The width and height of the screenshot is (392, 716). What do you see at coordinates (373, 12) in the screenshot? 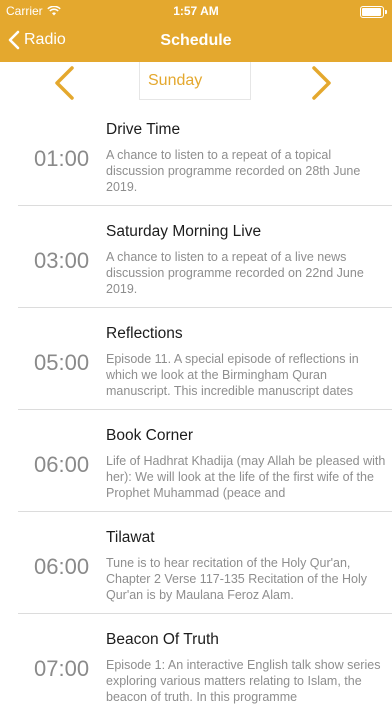
I see `battery-icon` at bounding box center [373, 12].